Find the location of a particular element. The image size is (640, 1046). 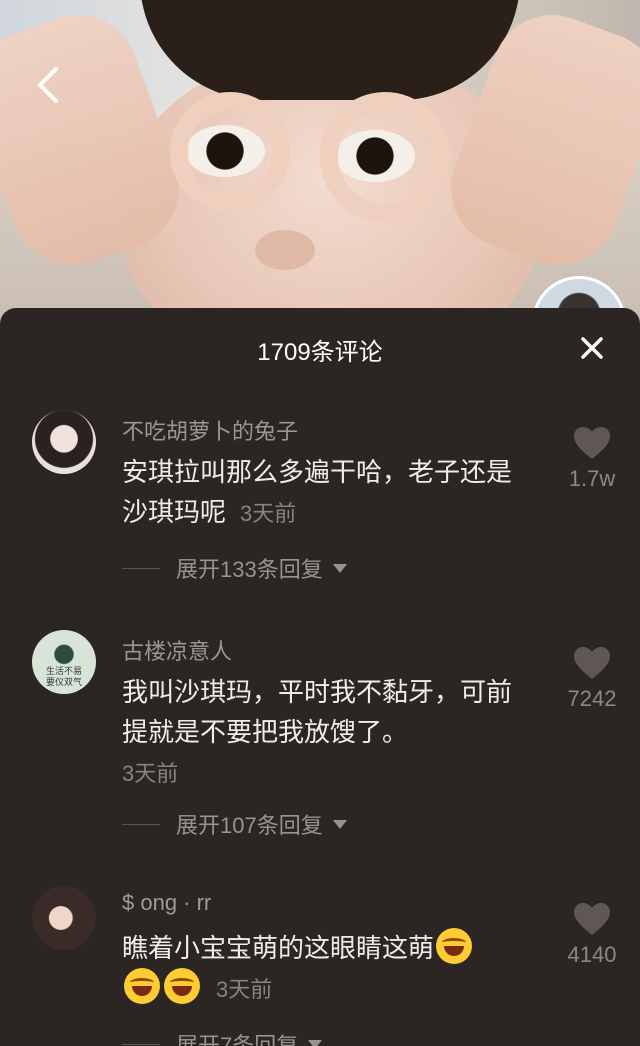

right-finger-ring is located at coordinates (385, 157).